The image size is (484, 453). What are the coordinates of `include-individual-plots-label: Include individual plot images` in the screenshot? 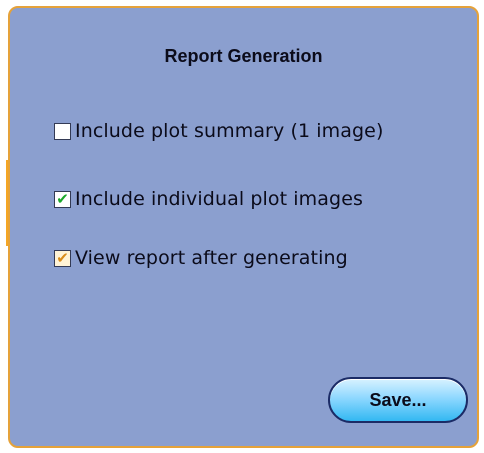 It's located at (219, 199).